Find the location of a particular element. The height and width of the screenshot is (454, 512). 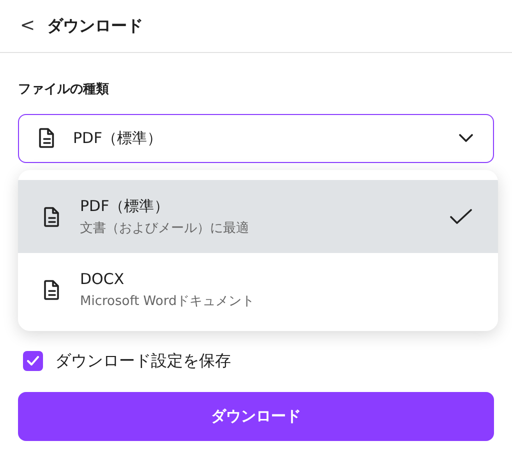

option-description: 文書（およびメール）に最適 is located at coordinates (165, 229).